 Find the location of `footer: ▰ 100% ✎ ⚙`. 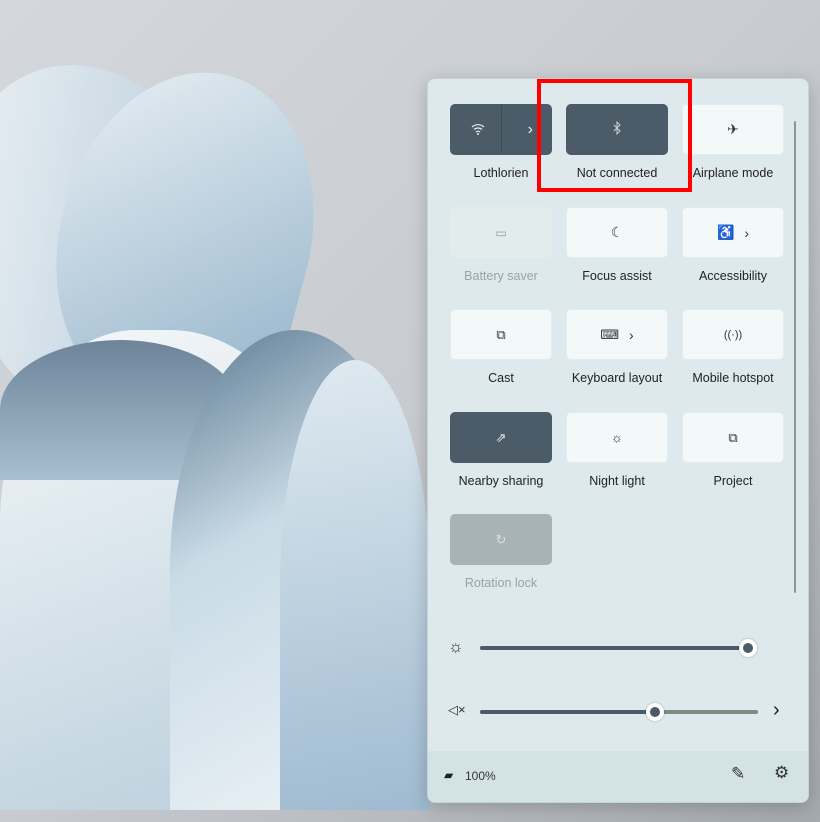

footer: ▰ 100% ✎ ⚙ is located at coordinates (618, 776).